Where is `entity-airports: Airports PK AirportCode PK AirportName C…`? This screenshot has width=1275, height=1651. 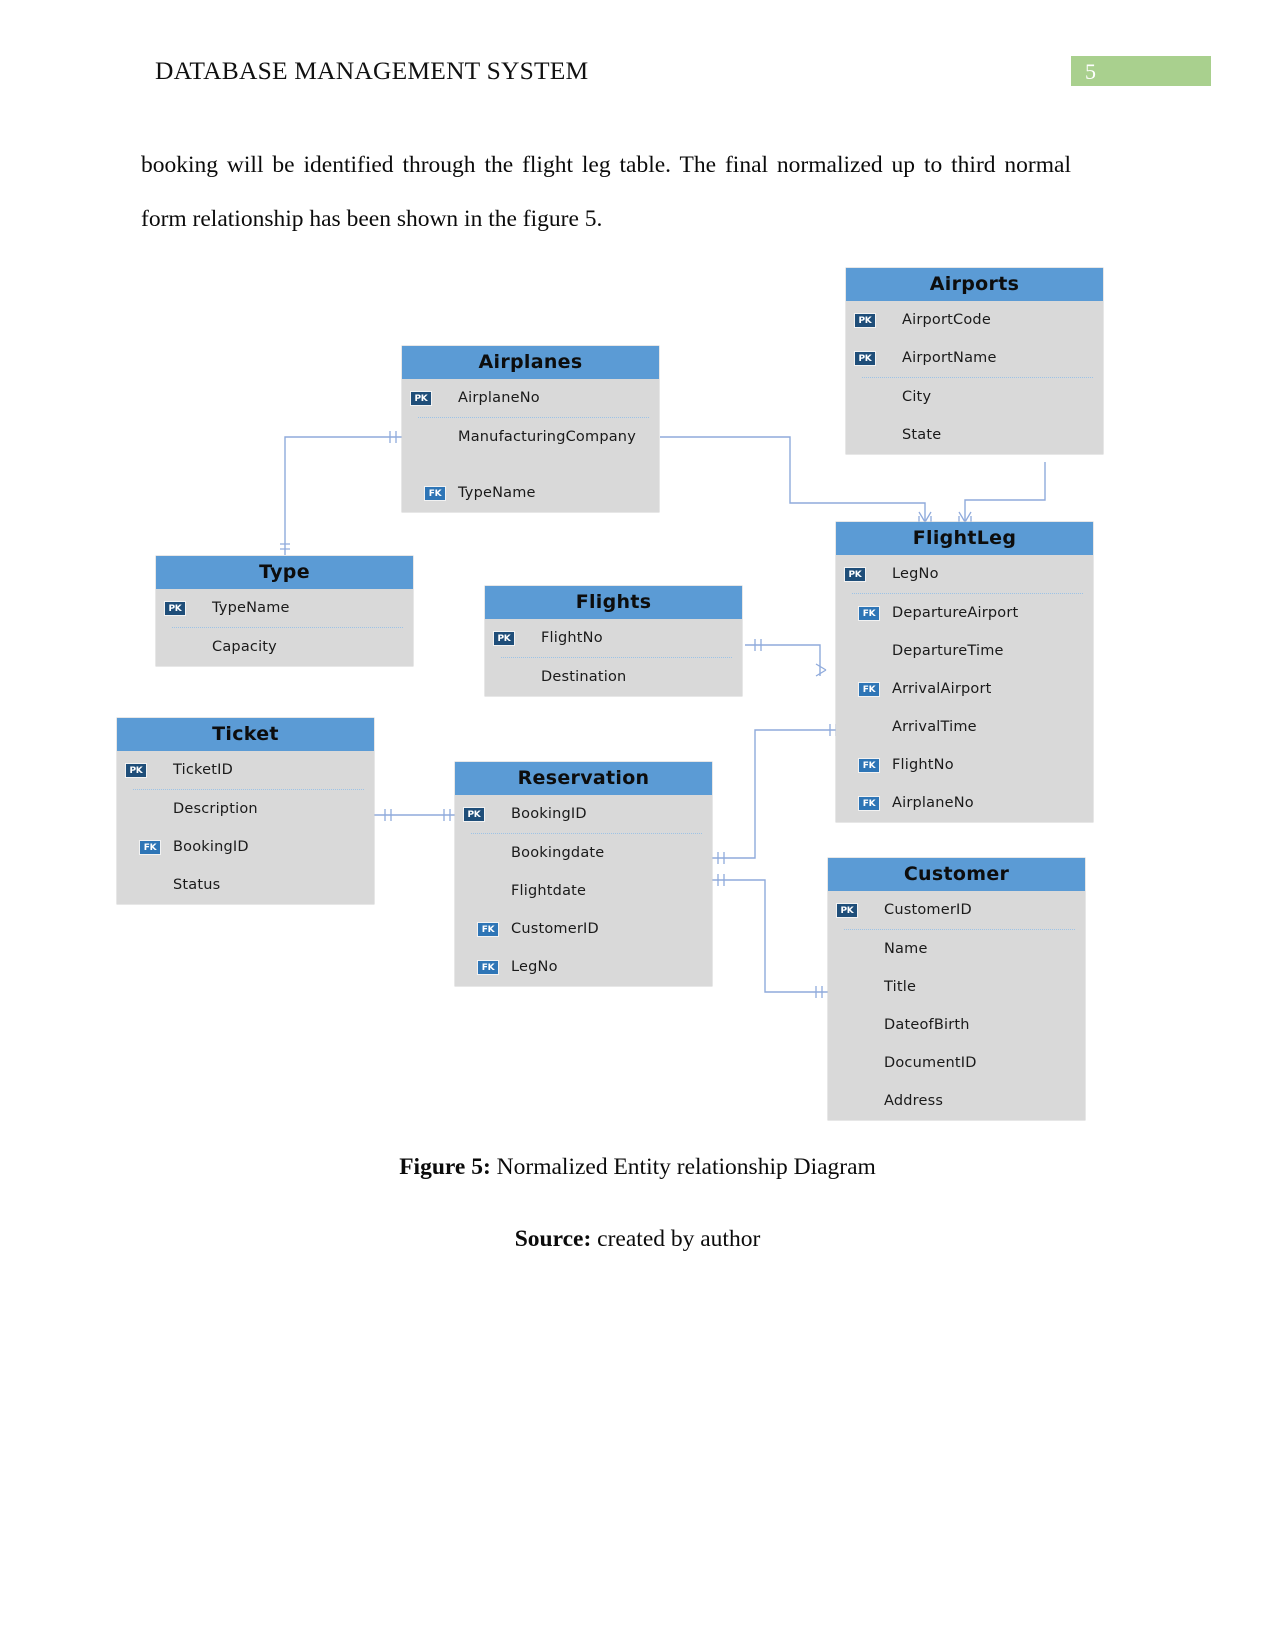
entity-airports: Airports PK AirportCode PK AirportName C… is located at coordinates (974, 361).